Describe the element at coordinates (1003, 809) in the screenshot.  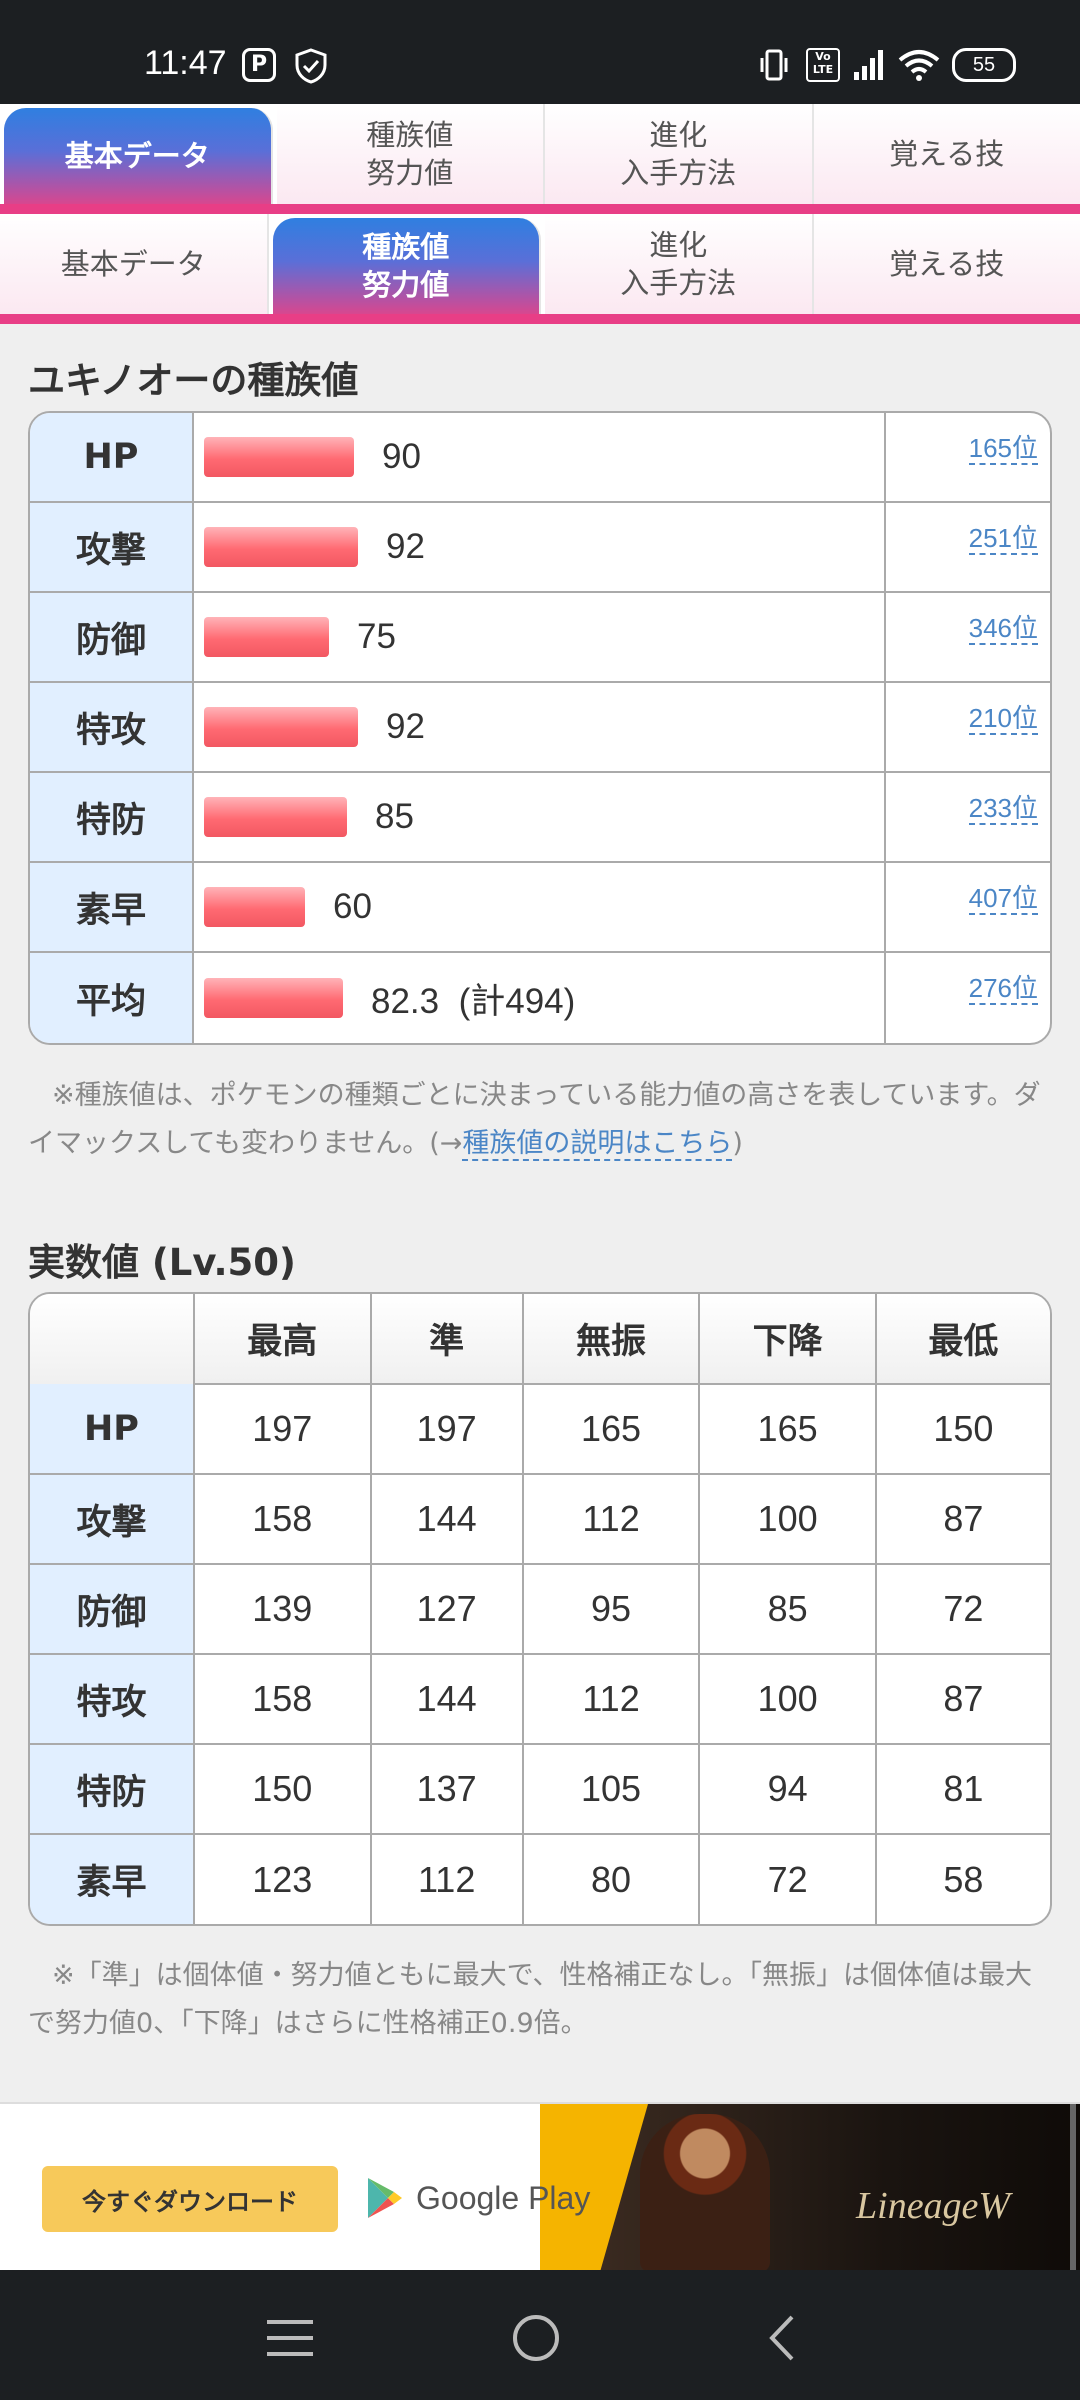
I see `stat-rank-link: 233位` at that location.